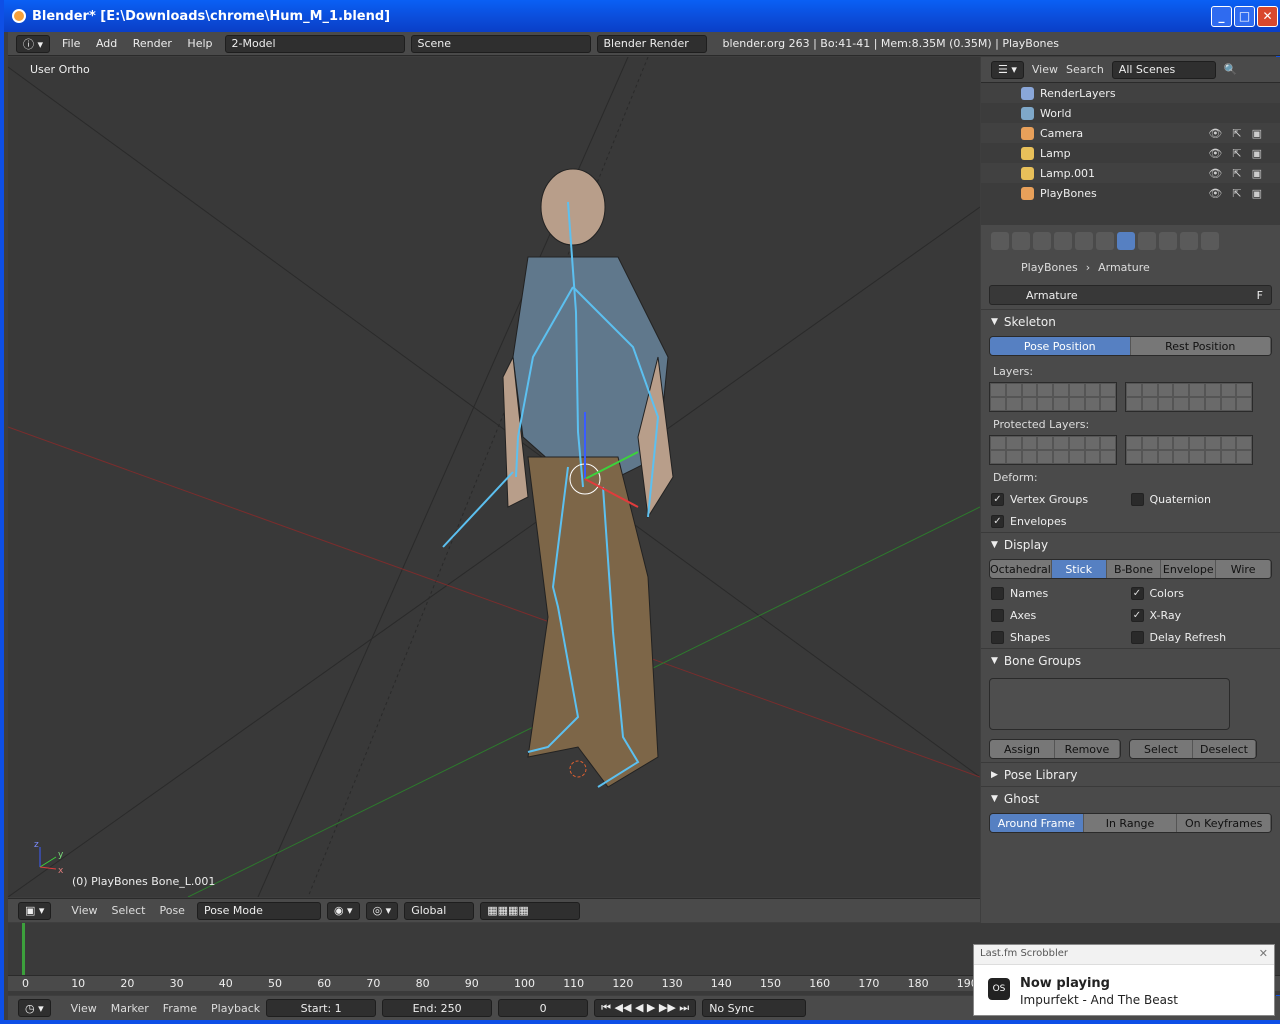  I want to click on display-panel-header: Display, so click(1130, 544).